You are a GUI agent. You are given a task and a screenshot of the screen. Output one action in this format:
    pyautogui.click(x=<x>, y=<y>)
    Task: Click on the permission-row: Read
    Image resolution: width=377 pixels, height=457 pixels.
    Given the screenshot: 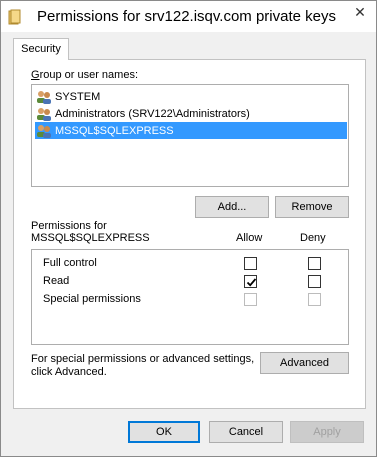 What is the action you would take?
    pyautogui.click(x=190, y=282)
    